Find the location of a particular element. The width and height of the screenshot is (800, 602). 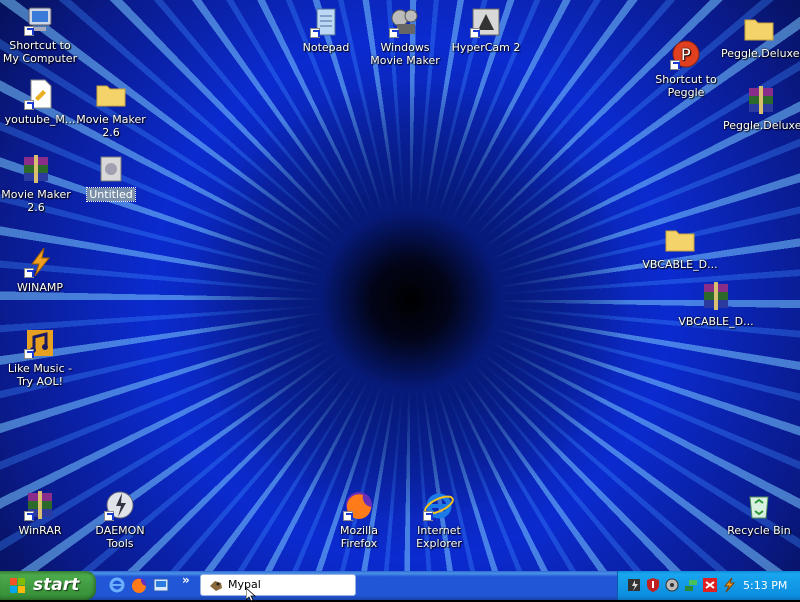

firefox-icon: Mozilla Firefox is located at coordinates (359, 519).